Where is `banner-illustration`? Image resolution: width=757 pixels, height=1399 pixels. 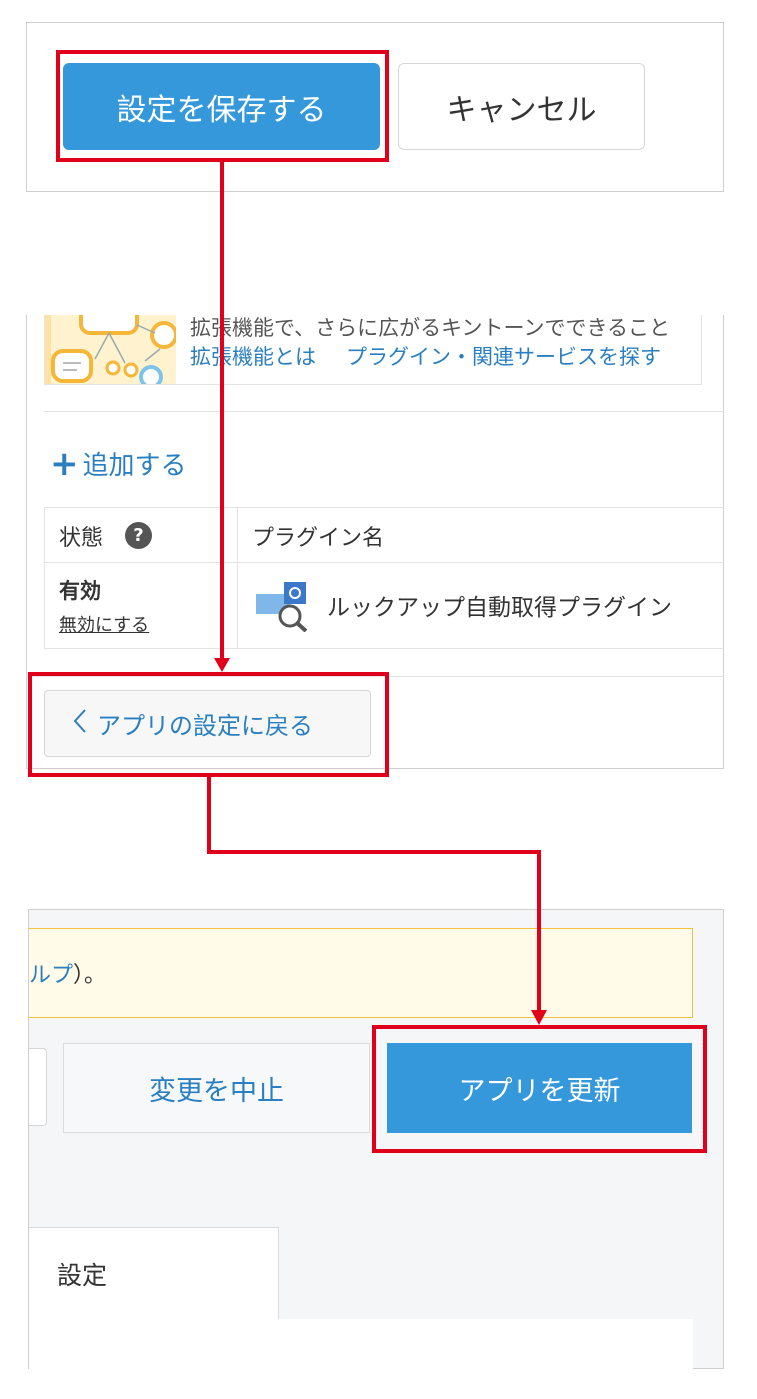 banner-illustration is located at coordinates (110, 349).